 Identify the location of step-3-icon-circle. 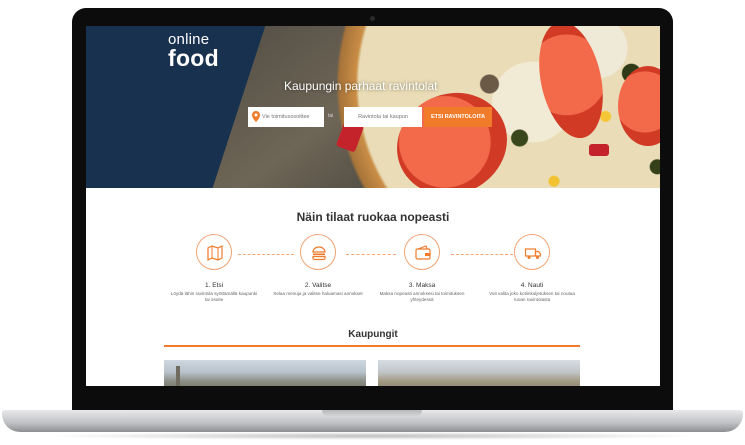
(422, 252).